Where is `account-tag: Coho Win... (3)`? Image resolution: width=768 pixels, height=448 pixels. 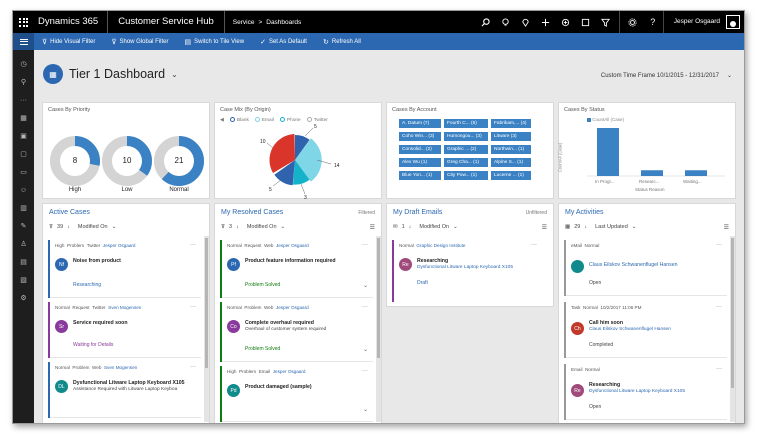 account-tag: Coho Win... (3) is located at coordinates (420, 136).